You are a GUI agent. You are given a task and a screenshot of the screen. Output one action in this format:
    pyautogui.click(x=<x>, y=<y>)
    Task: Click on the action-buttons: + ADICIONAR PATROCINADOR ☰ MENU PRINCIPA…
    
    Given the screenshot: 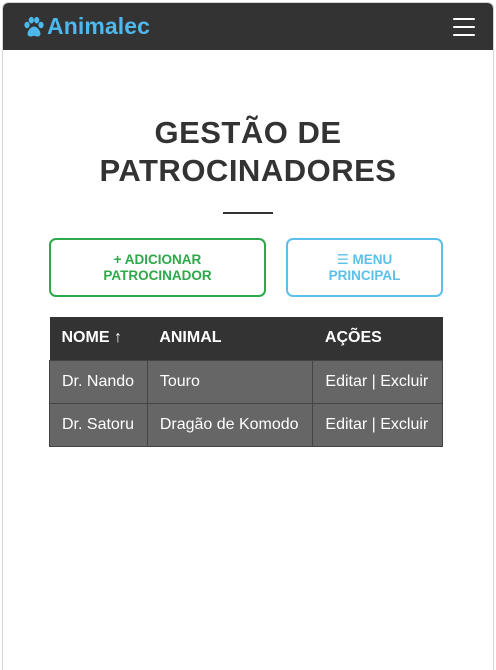 What is the action you would take?
    pyautogui.click(x=246, y=267)
    